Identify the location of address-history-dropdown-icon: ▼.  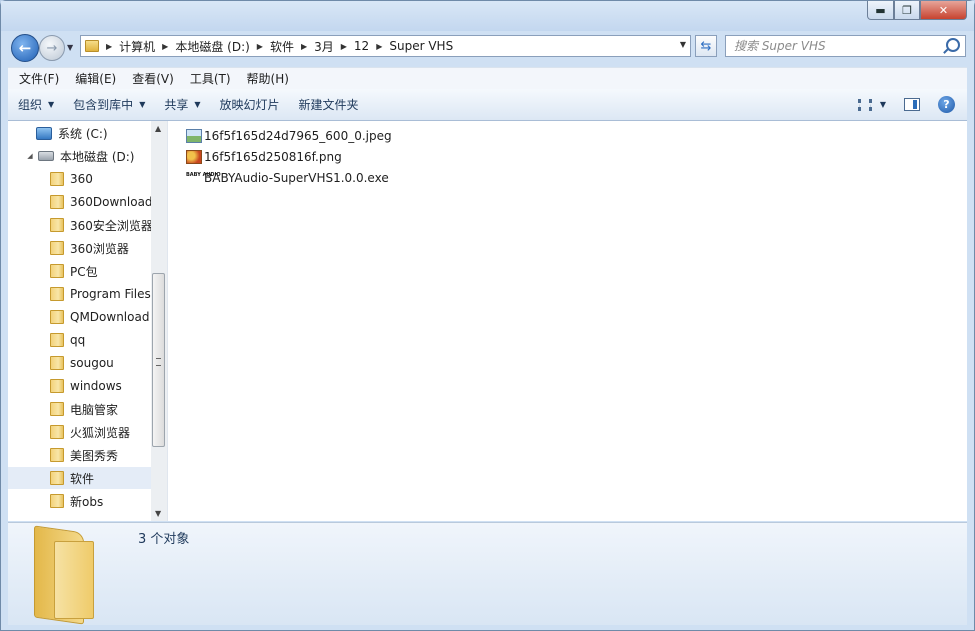
(683, 44).